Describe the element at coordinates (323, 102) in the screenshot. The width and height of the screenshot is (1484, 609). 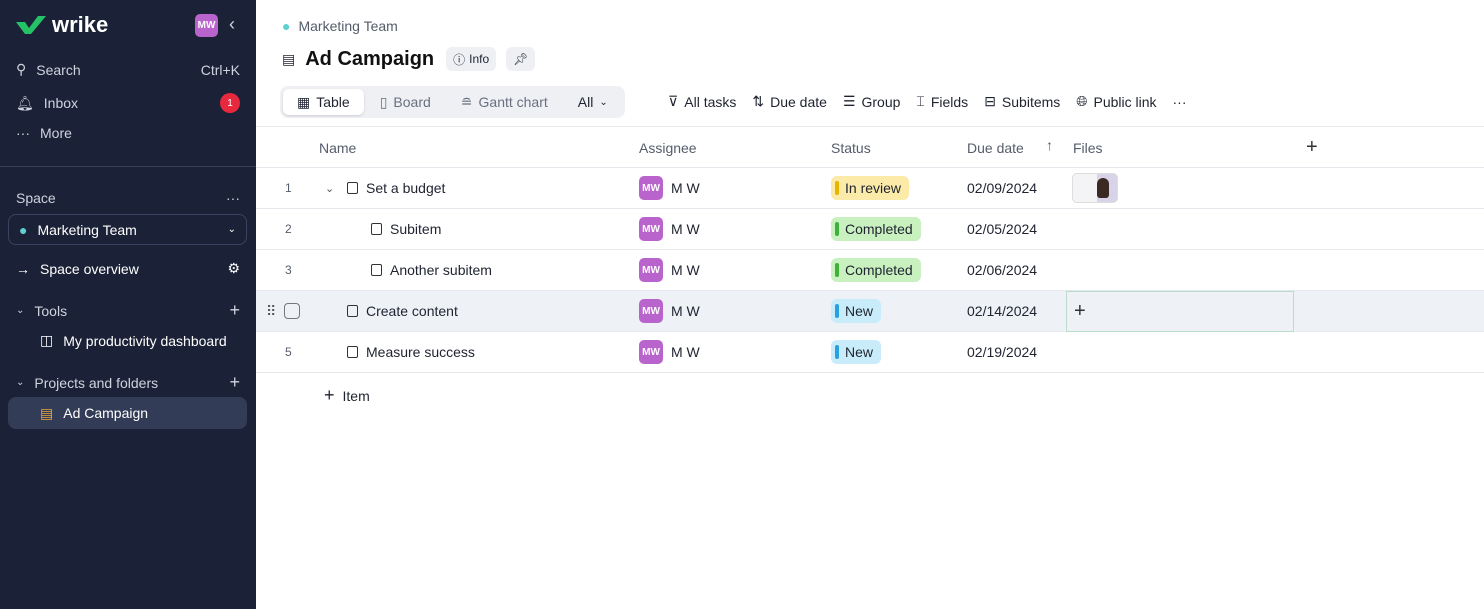
I see `tab-table: ▦ Table` at that location.